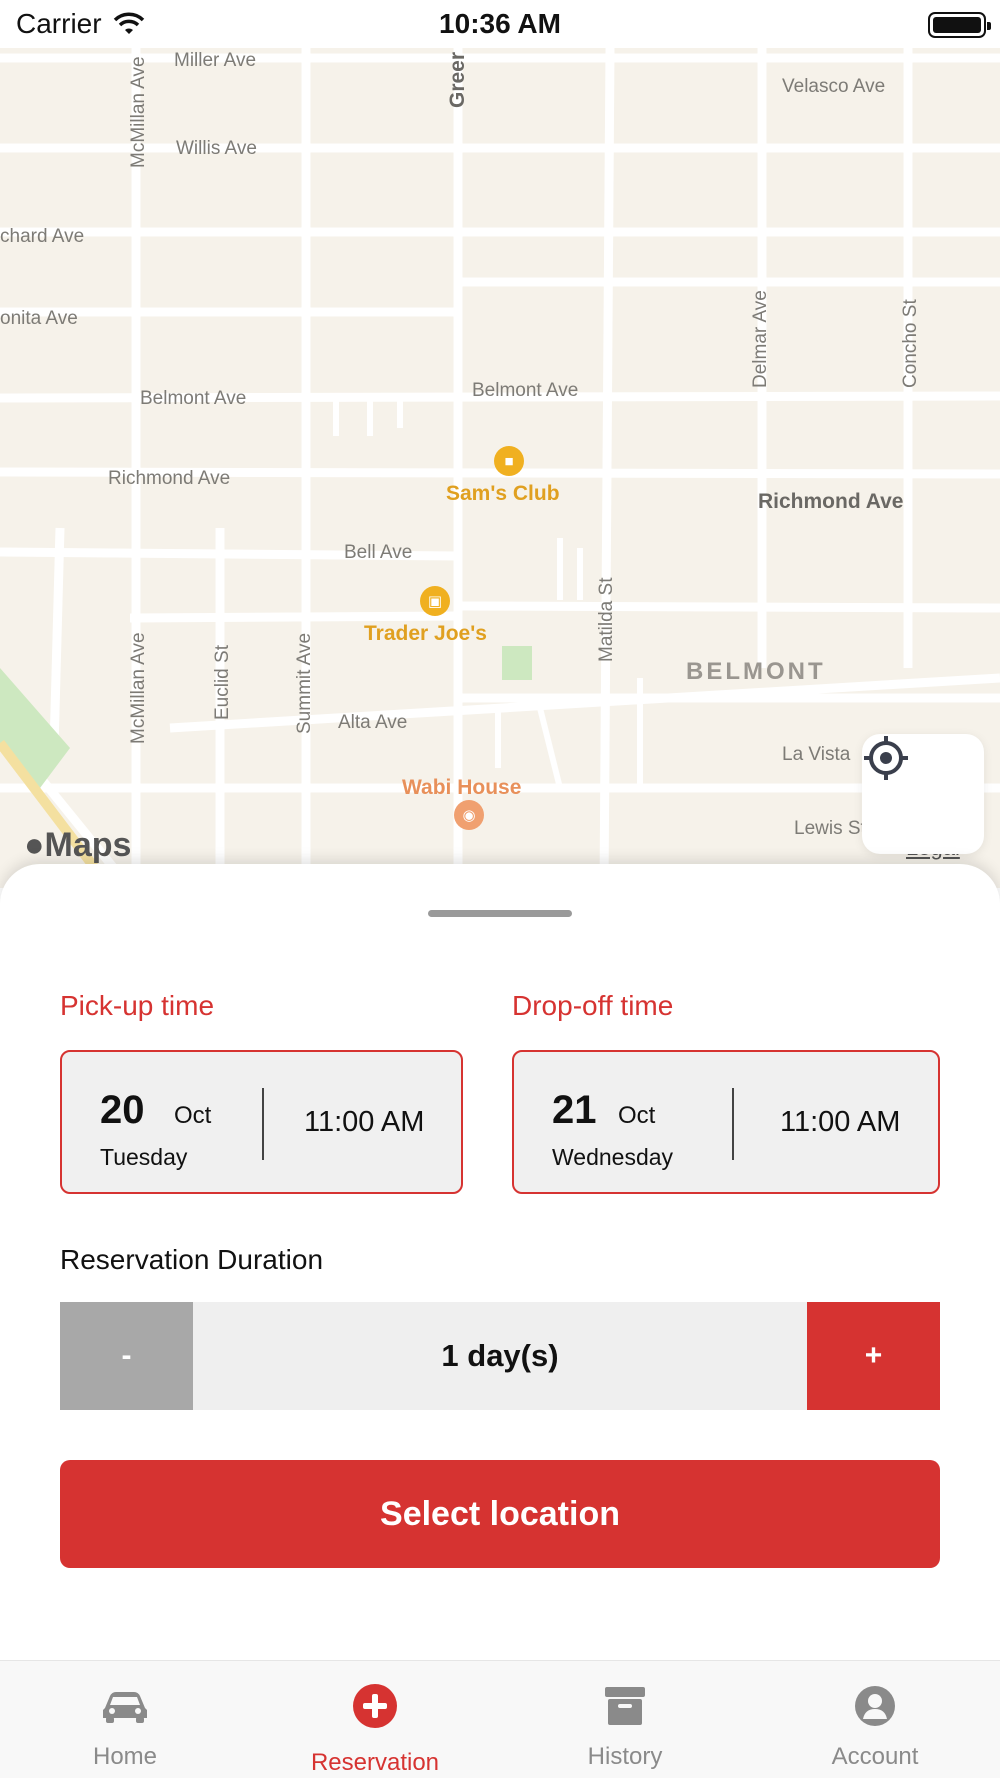 The width and height of the screenshot is (1000, 1778). I want to click on battery-icon, so click(959, 25).